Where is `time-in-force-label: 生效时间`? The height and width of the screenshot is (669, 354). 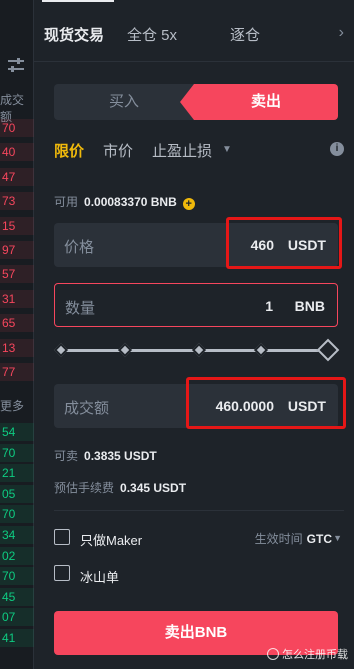
time-in-force-label: 生效时间 is located at coordinates (278, 539).